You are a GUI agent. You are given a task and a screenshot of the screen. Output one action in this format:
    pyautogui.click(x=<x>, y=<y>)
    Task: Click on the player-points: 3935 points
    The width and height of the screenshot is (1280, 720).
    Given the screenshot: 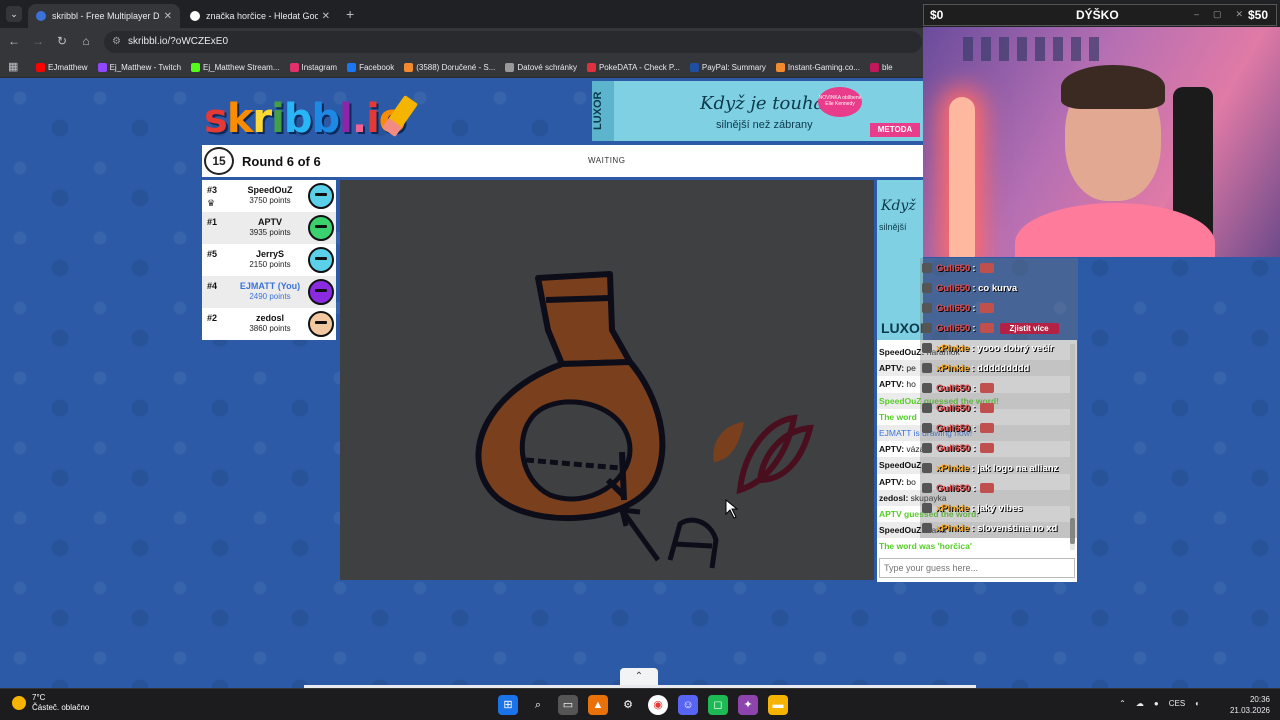 What is the action you would take?
    pyautogui.click(x=270, y=232)
    